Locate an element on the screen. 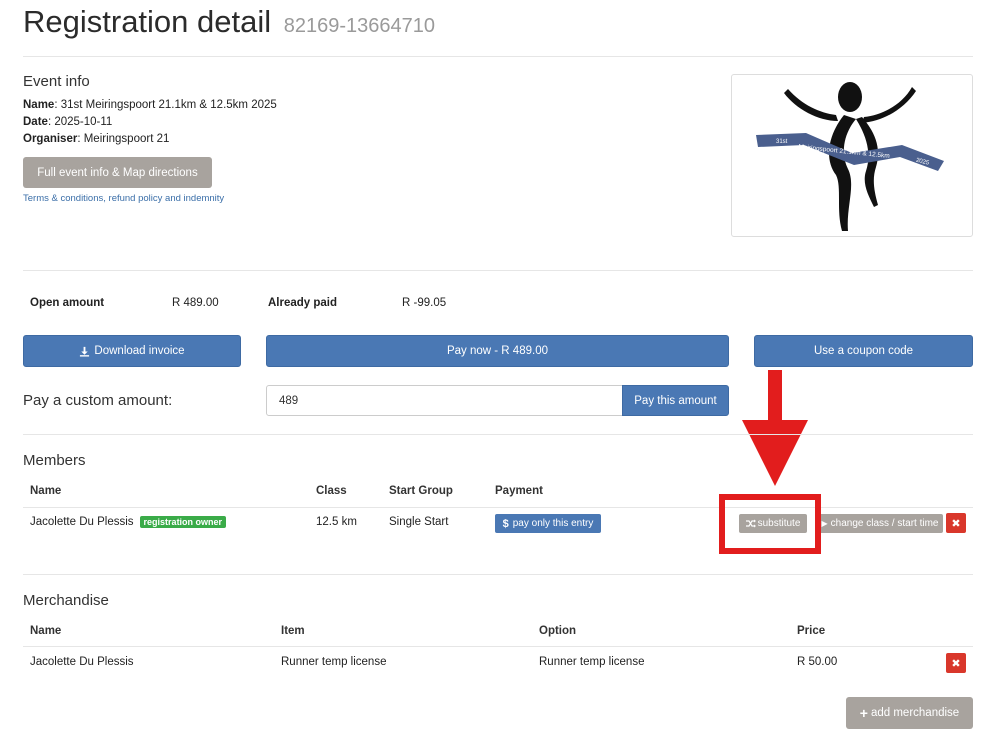 The image size is (1006, 740). annotation-arrow-icon is located at coordinates (775, 428).